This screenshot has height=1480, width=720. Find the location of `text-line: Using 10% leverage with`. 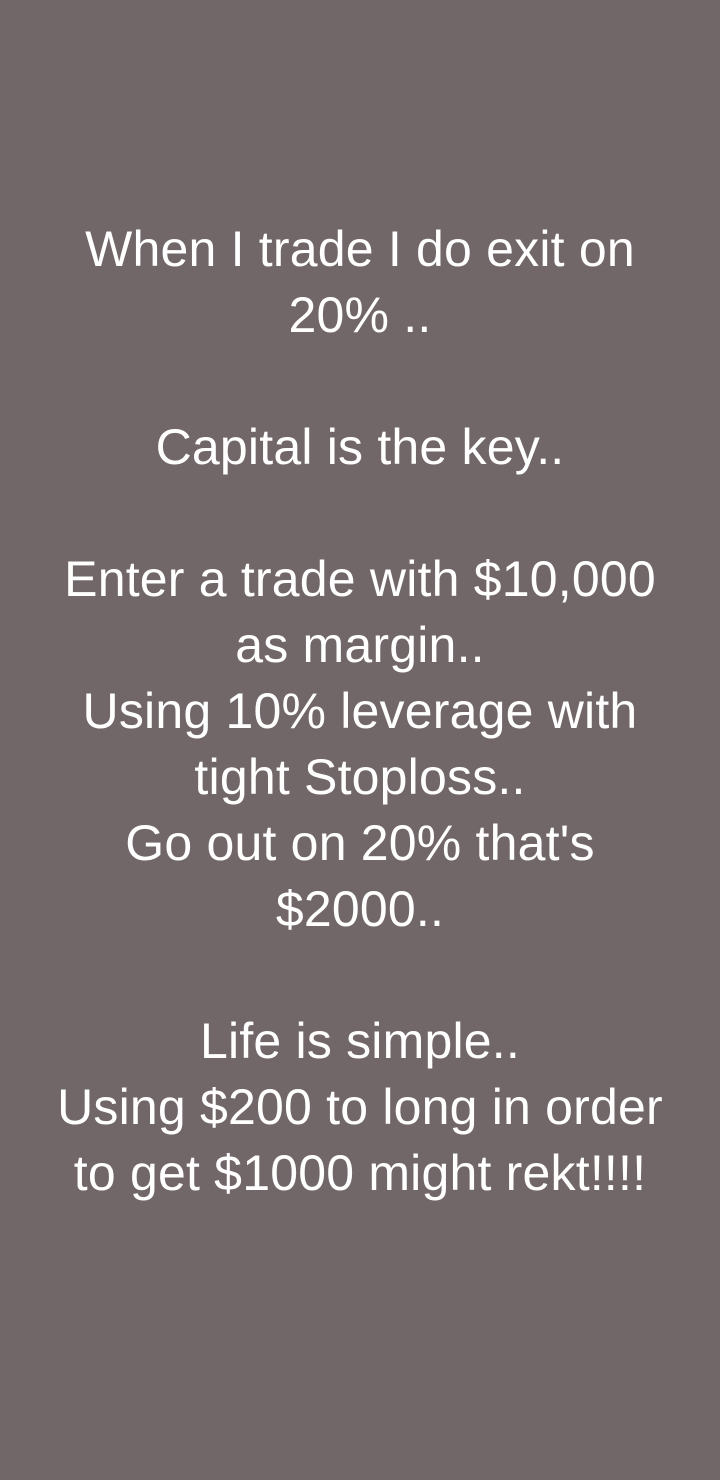

text-line: Using 10% leverage with is located at coordinates (360, 711).